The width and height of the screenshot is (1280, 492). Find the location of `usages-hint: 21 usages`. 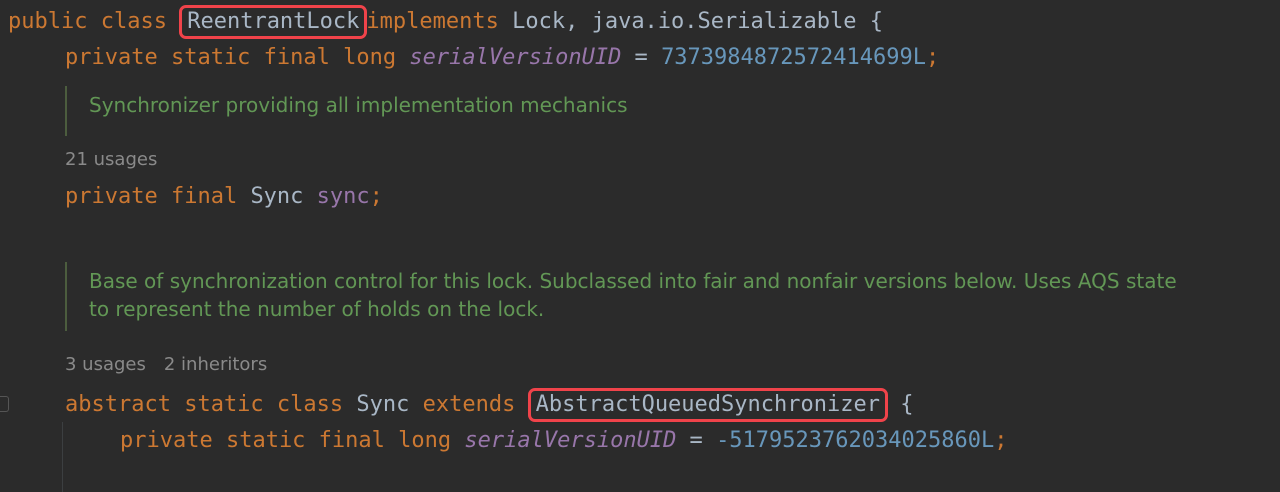

usages-hint: 21 usages is located at coordinates (111, 159).